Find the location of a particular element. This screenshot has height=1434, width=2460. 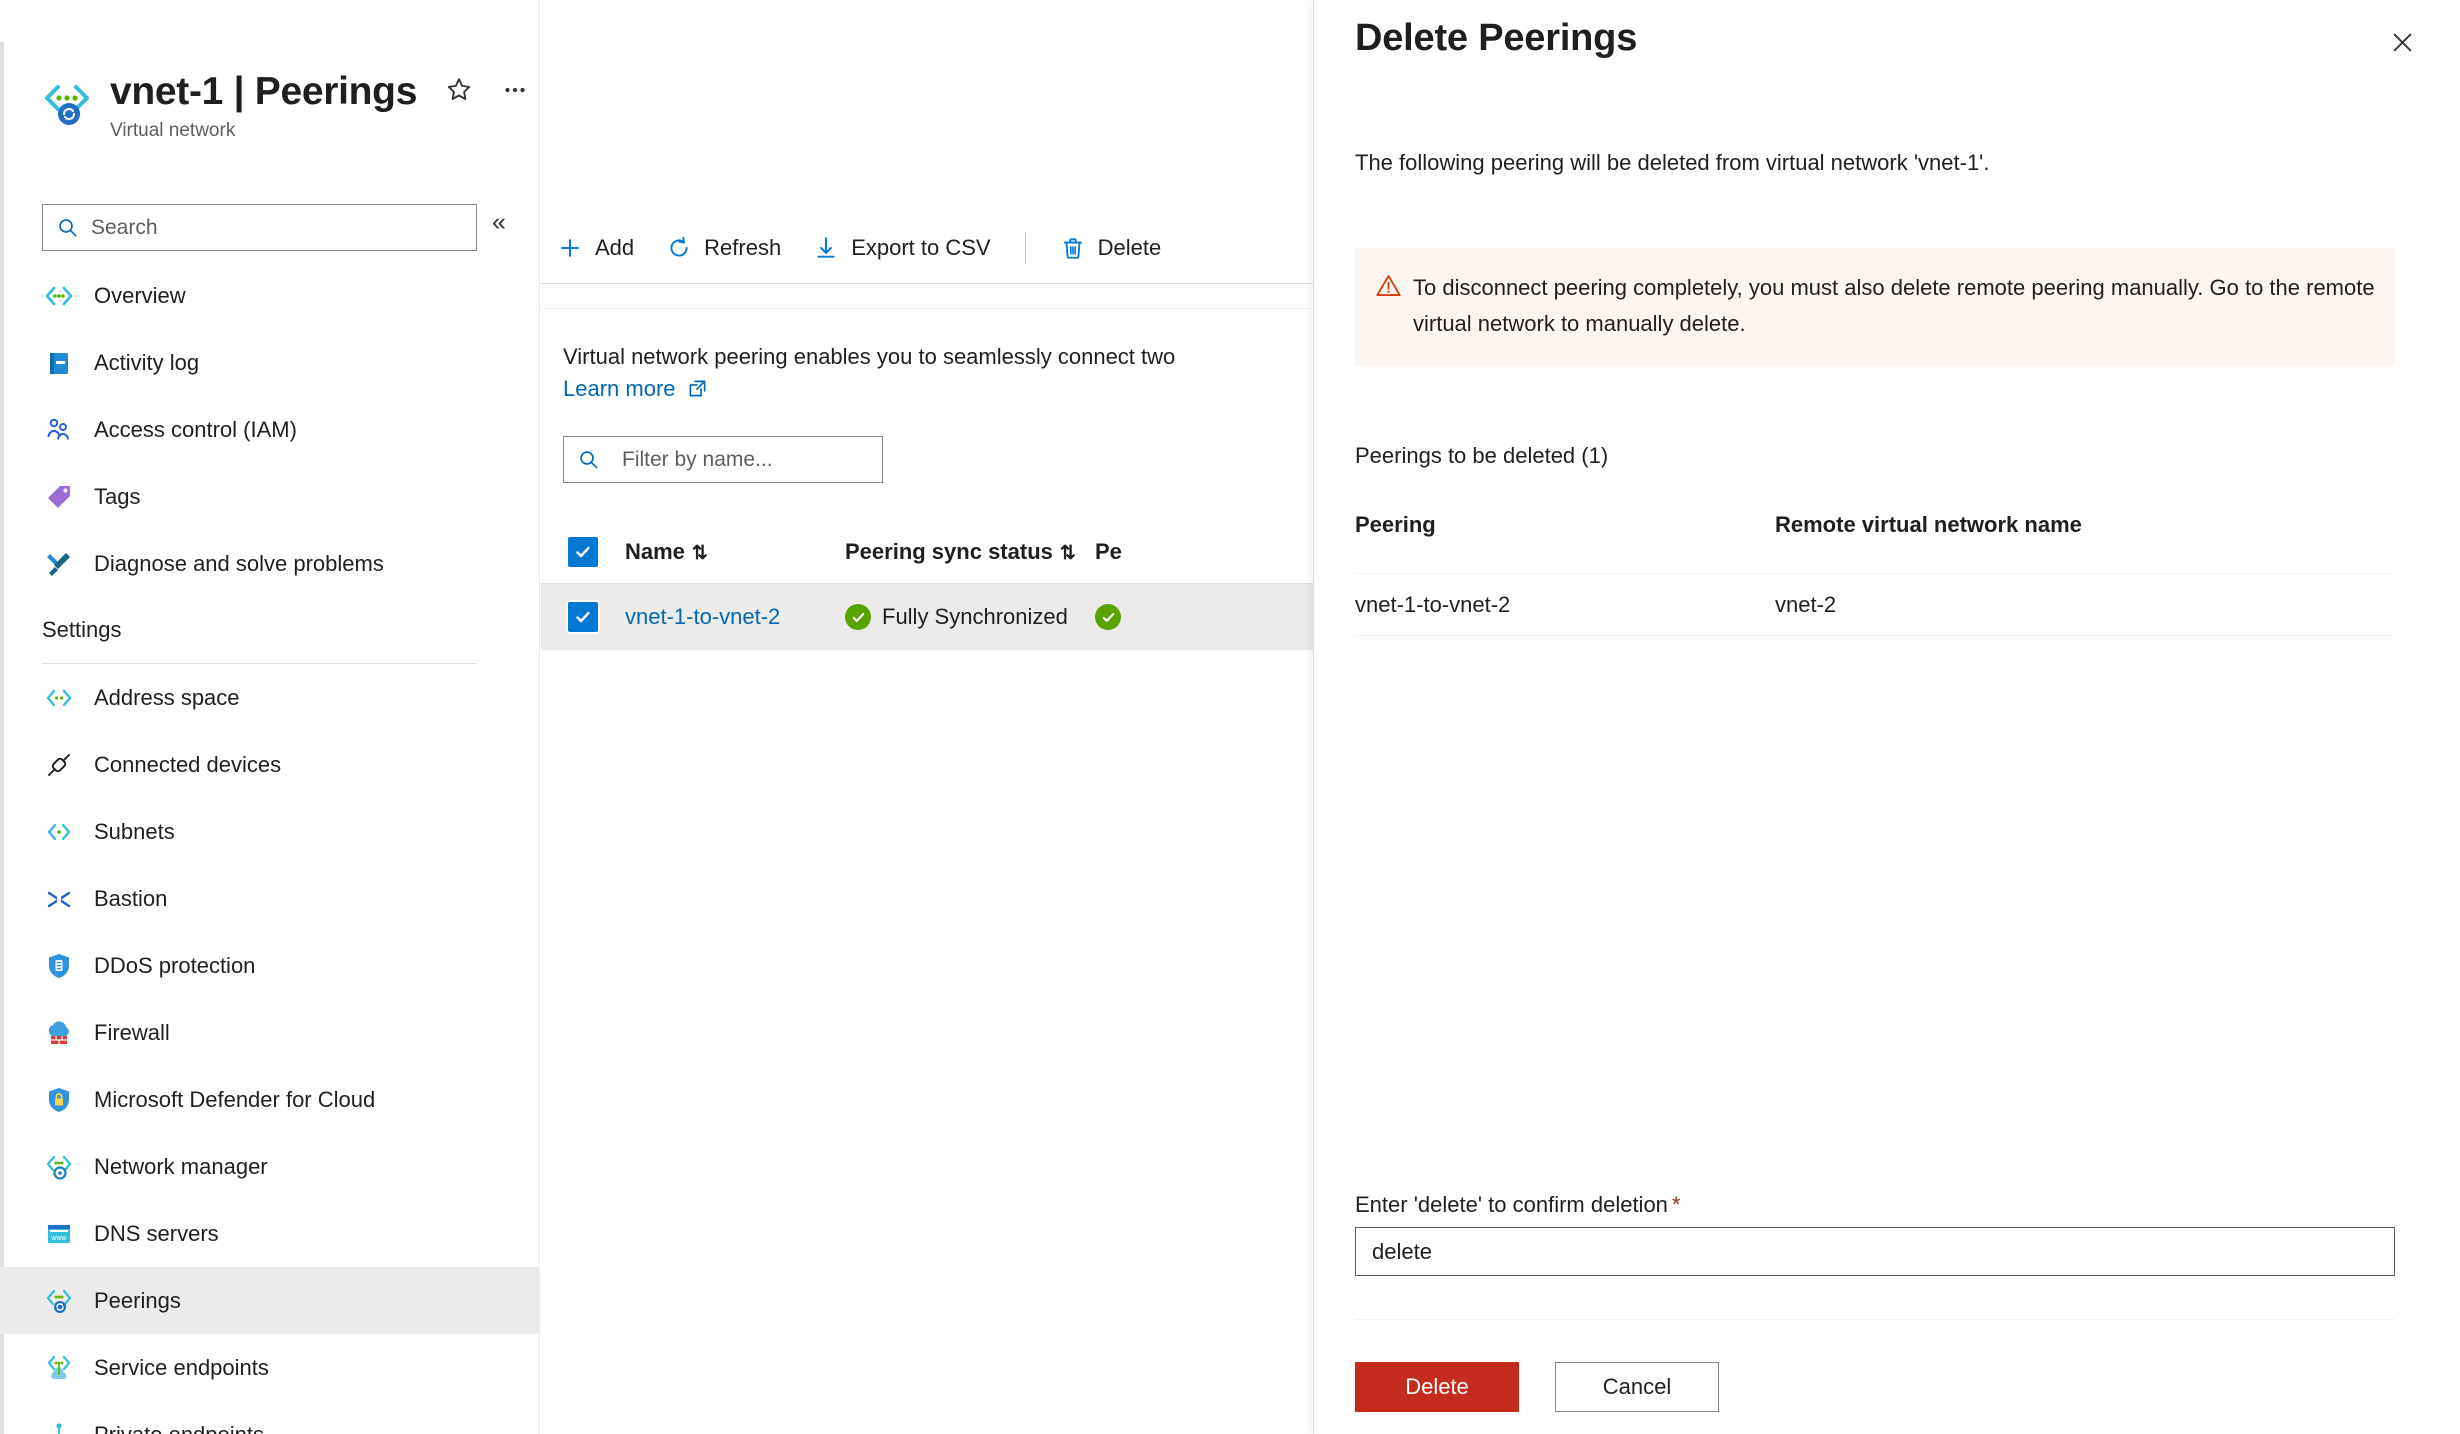

star-outline-icon is located at coordinates (459, 92).